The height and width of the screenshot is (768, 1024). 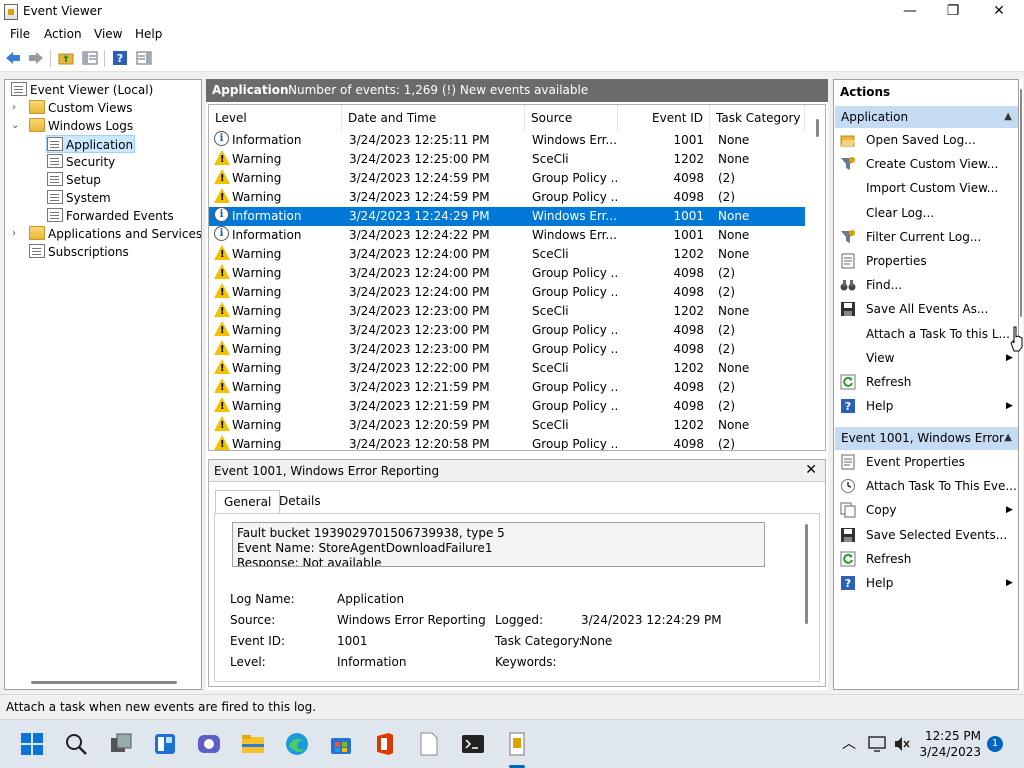 What do you see at coordinates (926, 358) in the screenshot?
I see `action-view: View ▶` at bounding box center [926, 358].